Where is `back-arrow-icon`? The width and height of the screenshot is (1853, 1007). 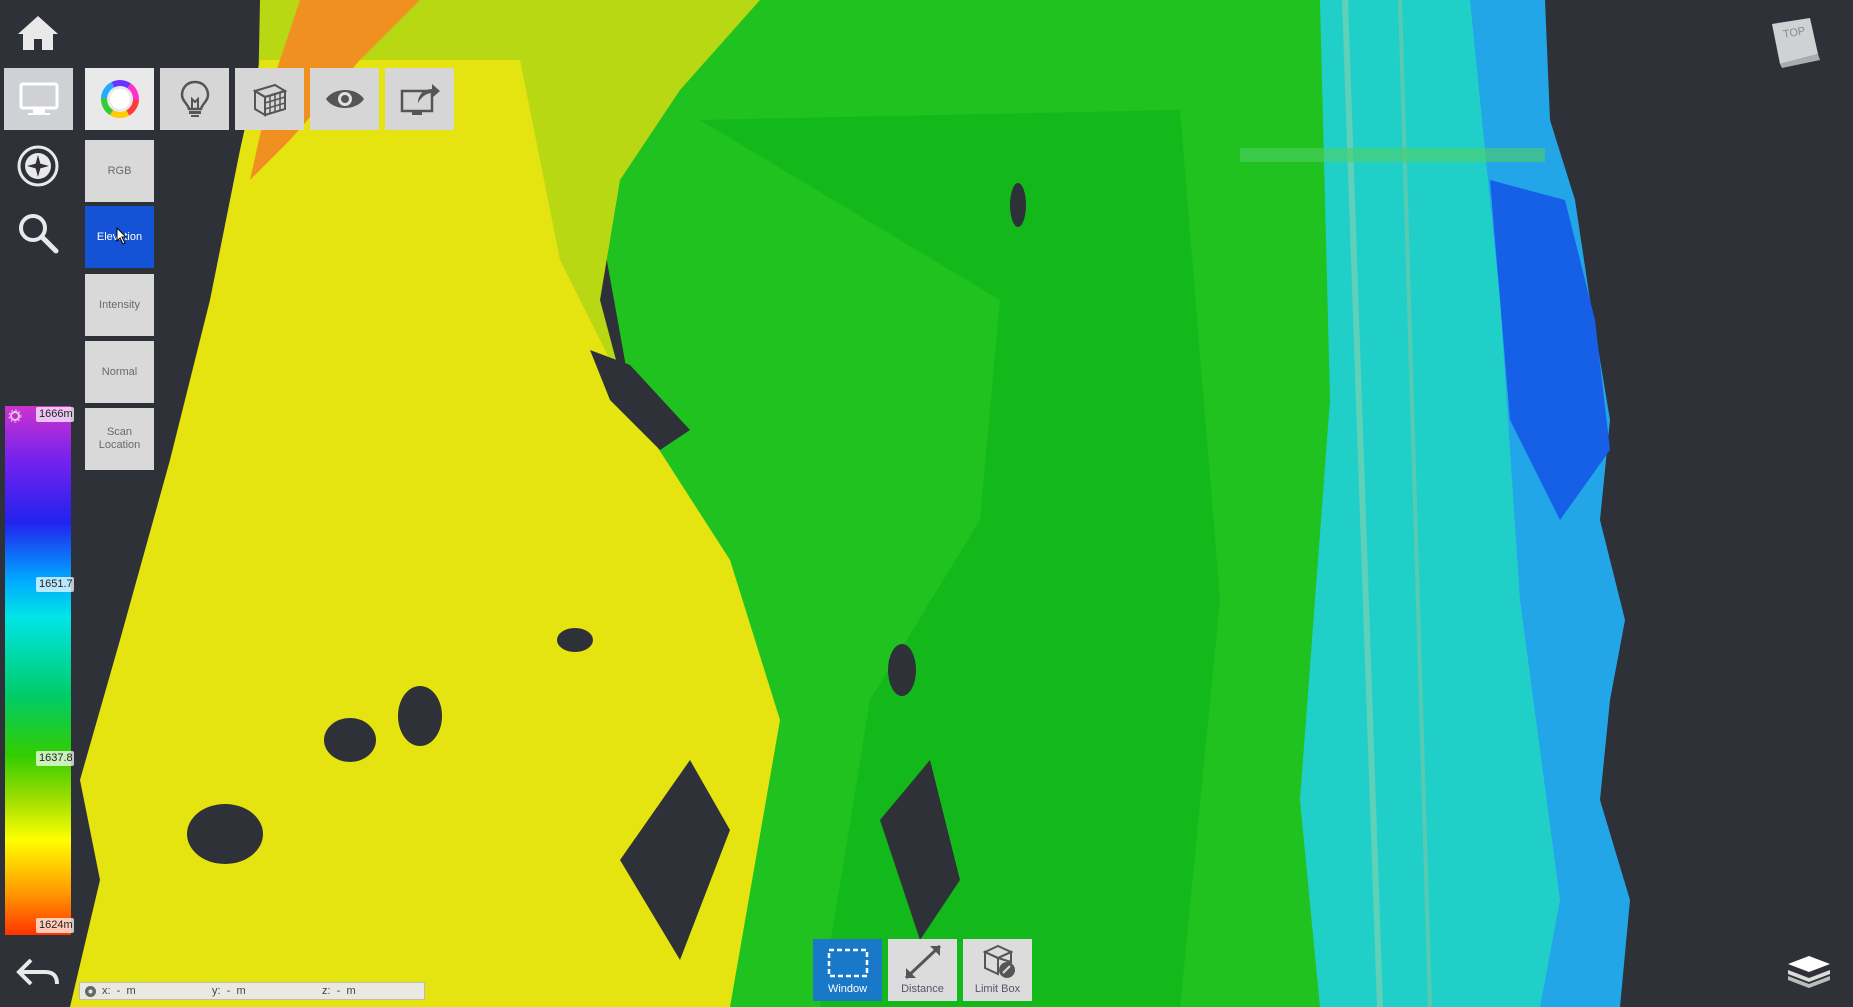 back-arrow-icon is located at coordinates (37, 972).